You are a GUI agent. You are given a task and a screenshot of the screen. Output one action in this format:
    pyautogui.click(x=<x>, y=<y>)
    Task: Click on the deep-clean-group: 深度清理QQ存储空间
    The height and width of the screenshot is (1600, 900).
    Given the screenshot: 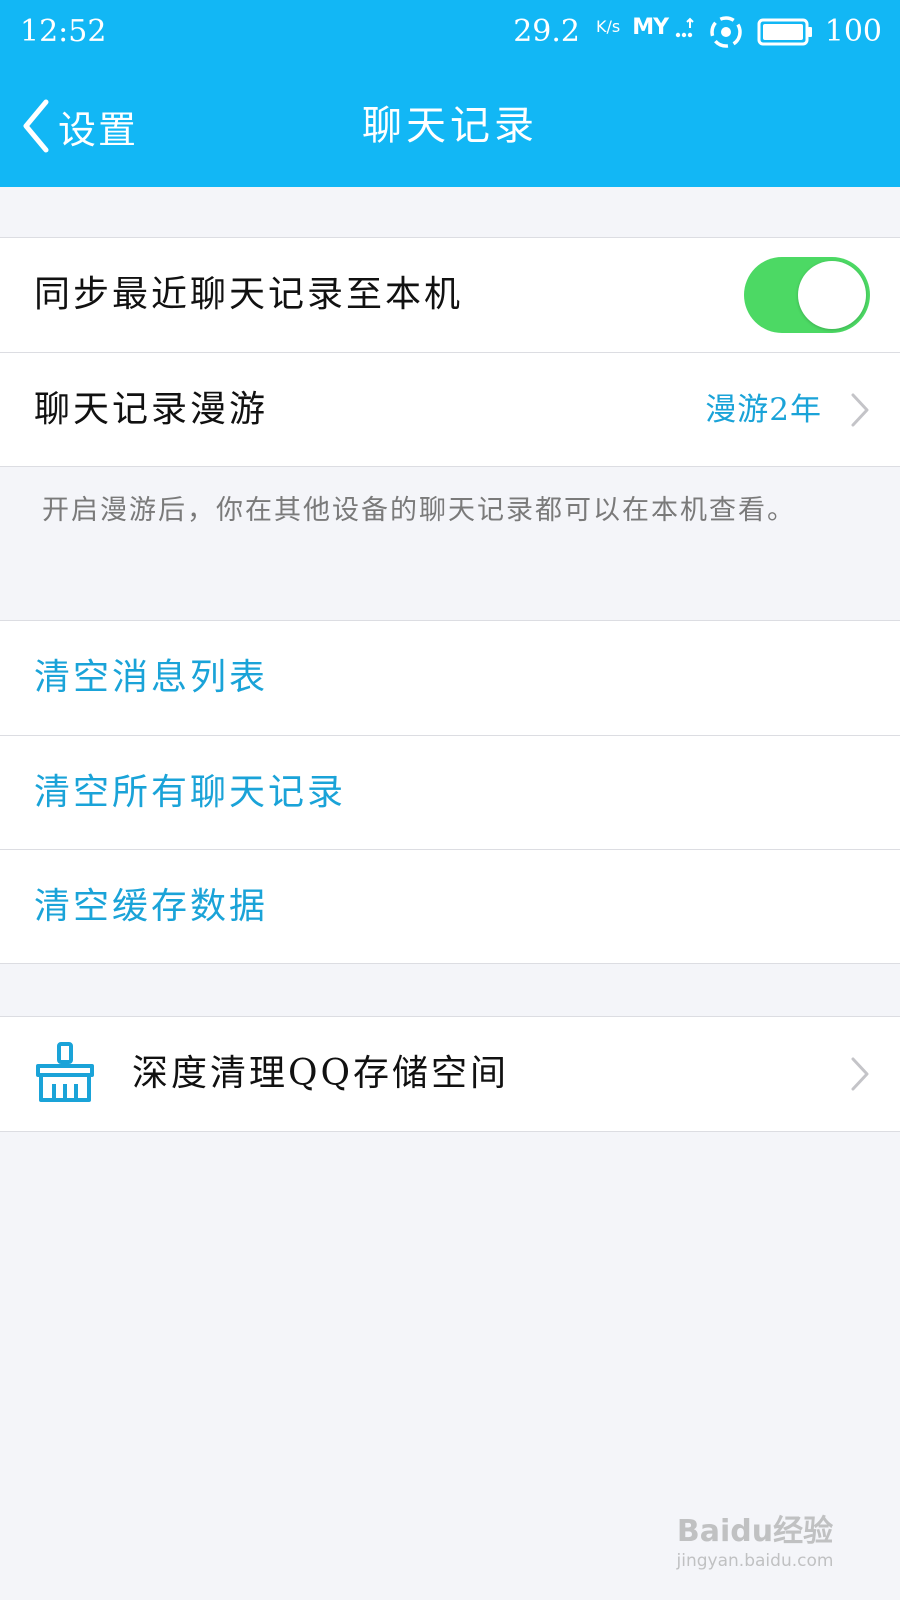 What is the action you would take?
    pyautogui.click(x=450, y=1074)
    